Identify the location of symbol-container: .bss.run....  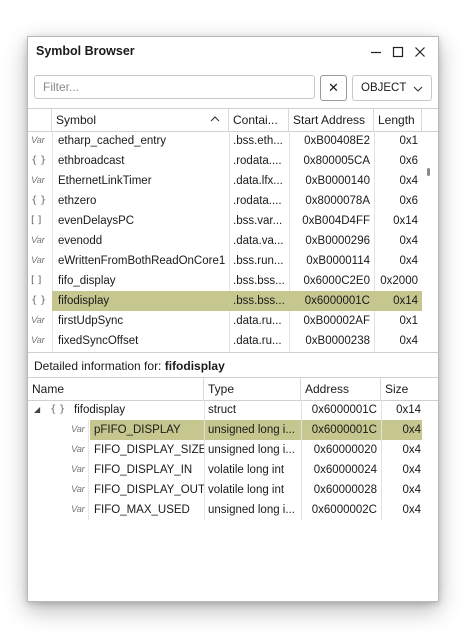
(258, 261).